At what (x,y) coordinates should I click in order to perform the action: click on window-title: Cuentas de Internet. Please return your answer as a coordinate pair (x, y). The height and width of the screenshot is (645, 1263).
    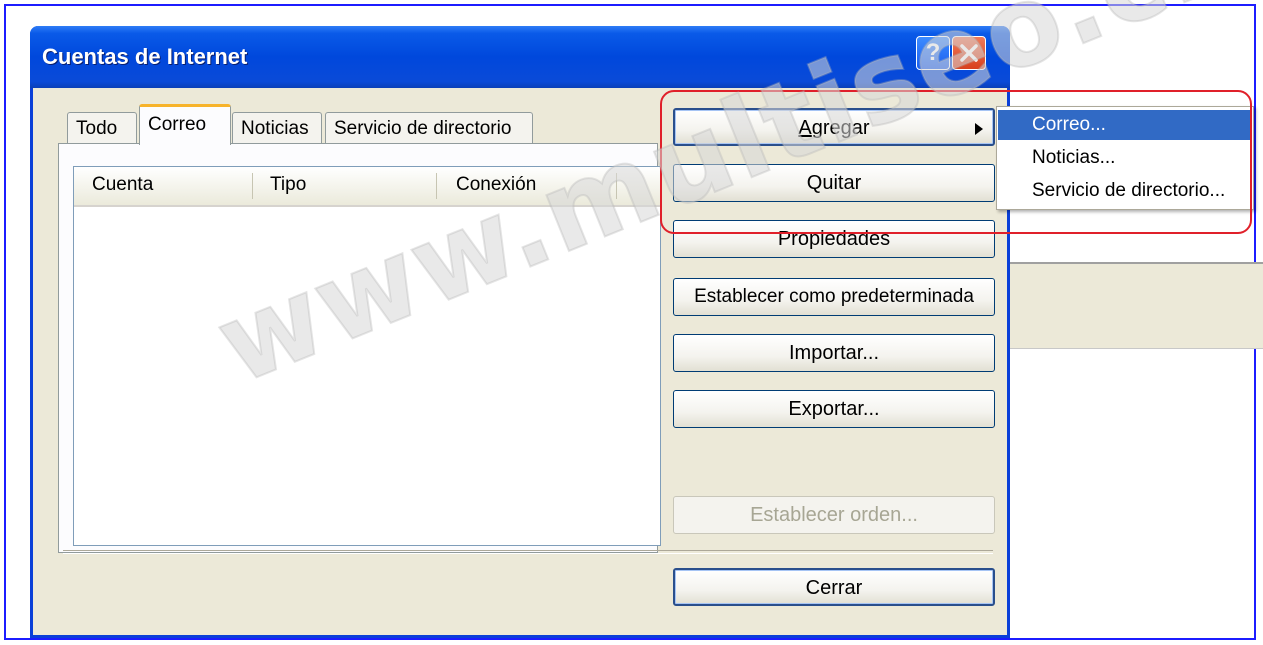
    Looking at the image, I should click on (145, 56).